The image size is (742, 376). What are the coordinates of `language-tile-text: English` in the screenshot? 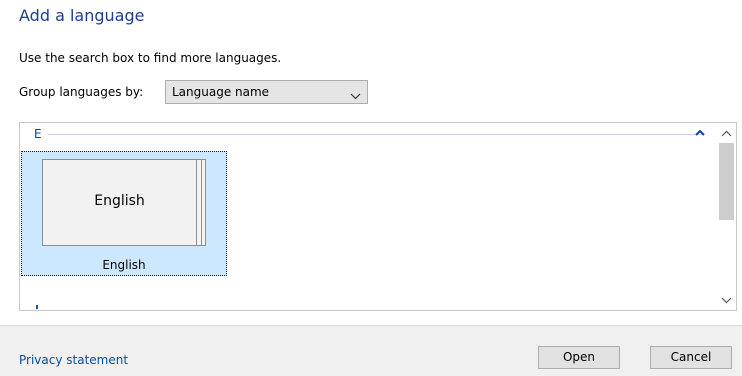 It's located at (119, 201).